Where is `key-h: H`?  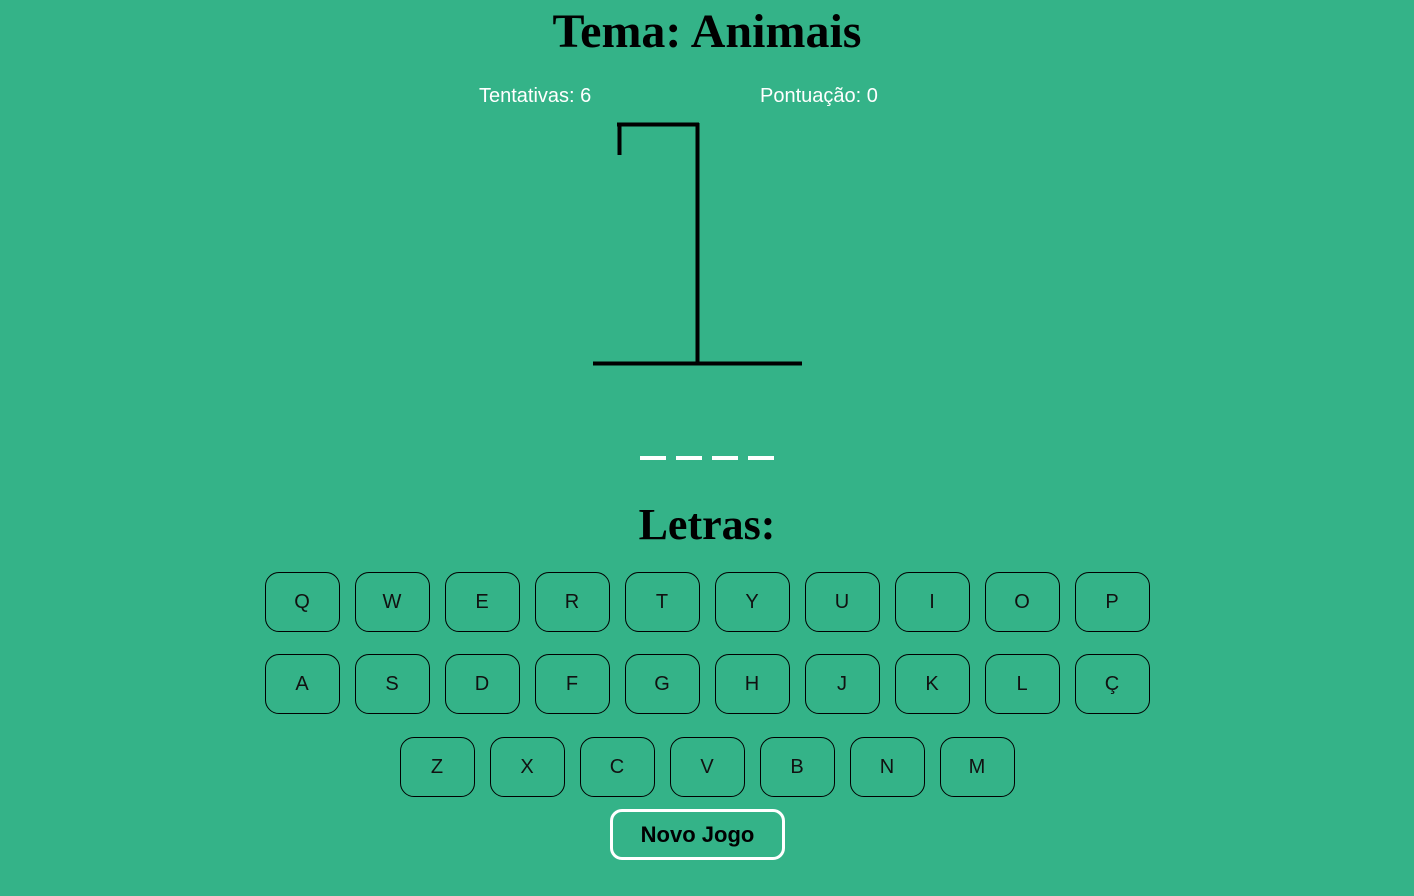 key-h: H is located at coordinates (752, 684).